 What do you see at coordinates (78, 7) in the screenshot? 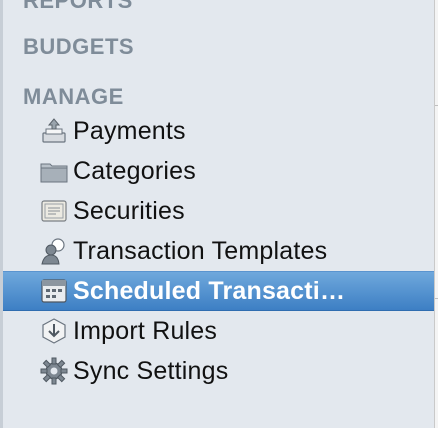
I see `section-reports: REPORTS` at bounding box center [78, 7].